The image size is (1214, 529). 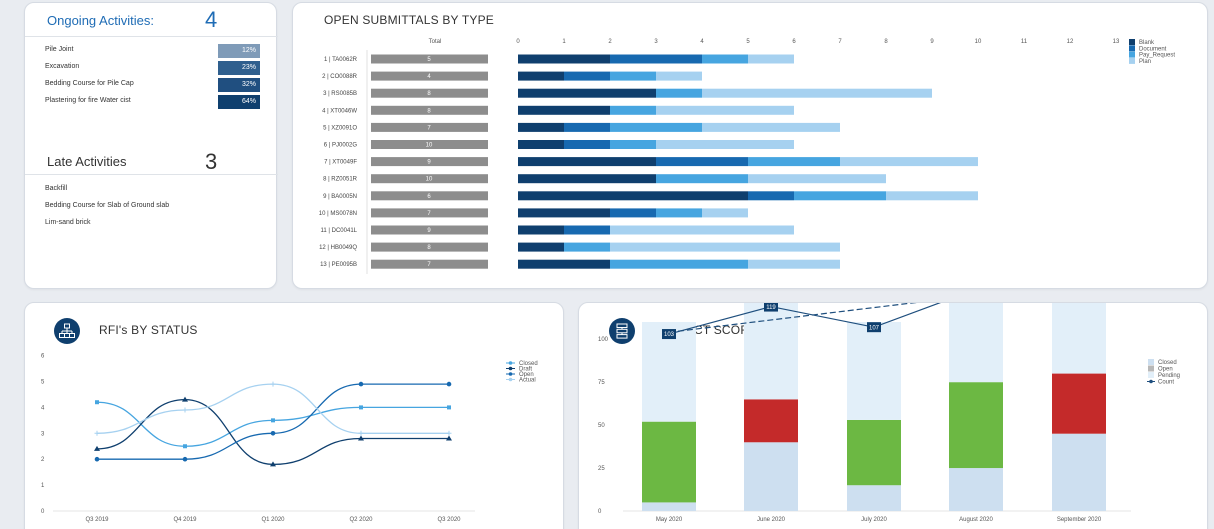 What do you see at coordinates (239, 85) in the screenshot?
I see `ongoing-item-value: 32%` at bounding box center [239, 85].